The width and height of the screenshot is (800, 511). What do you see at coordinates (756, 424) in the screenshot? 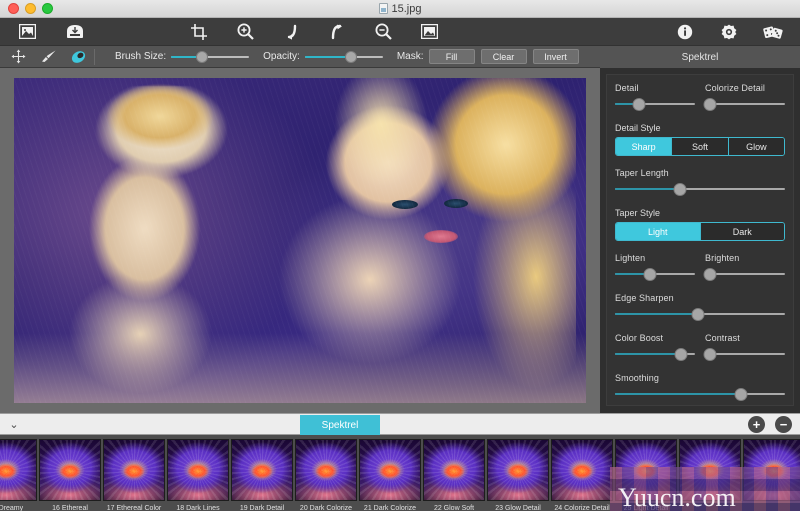
I see `add-preset-button: +` at bounding box center [756, 424].